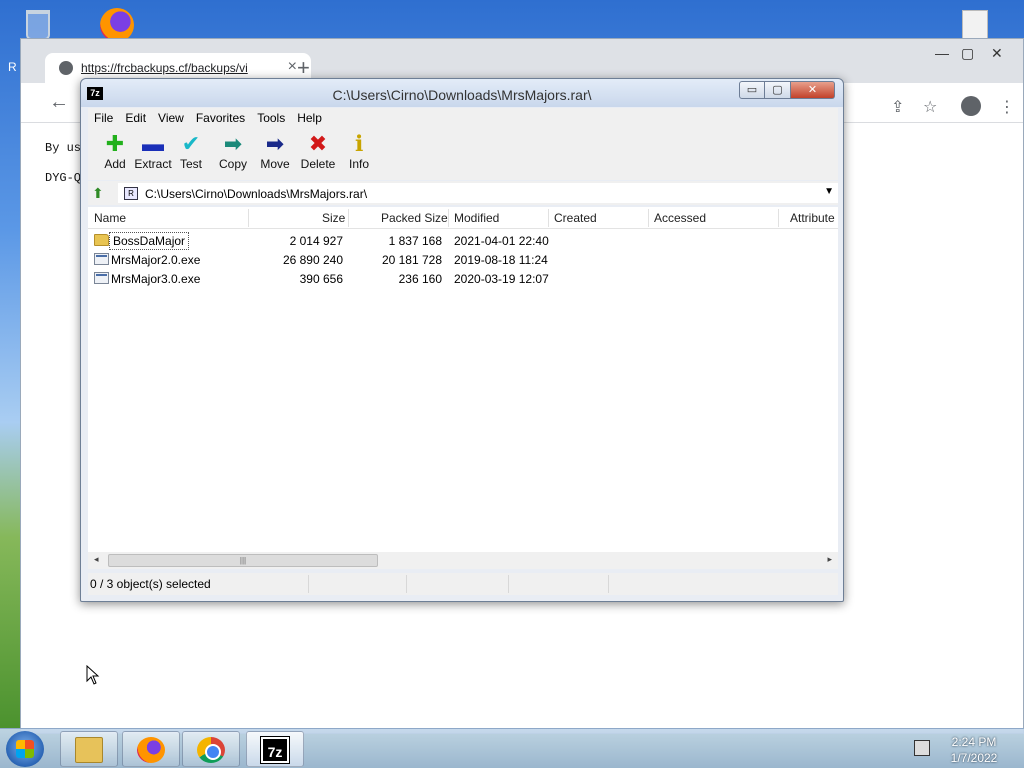 This screenshot has width=1024, height=768. Describe the element at coordinates (829, 191) in the screenshot. I see `address-dropdown-icon: ▼` at that location.